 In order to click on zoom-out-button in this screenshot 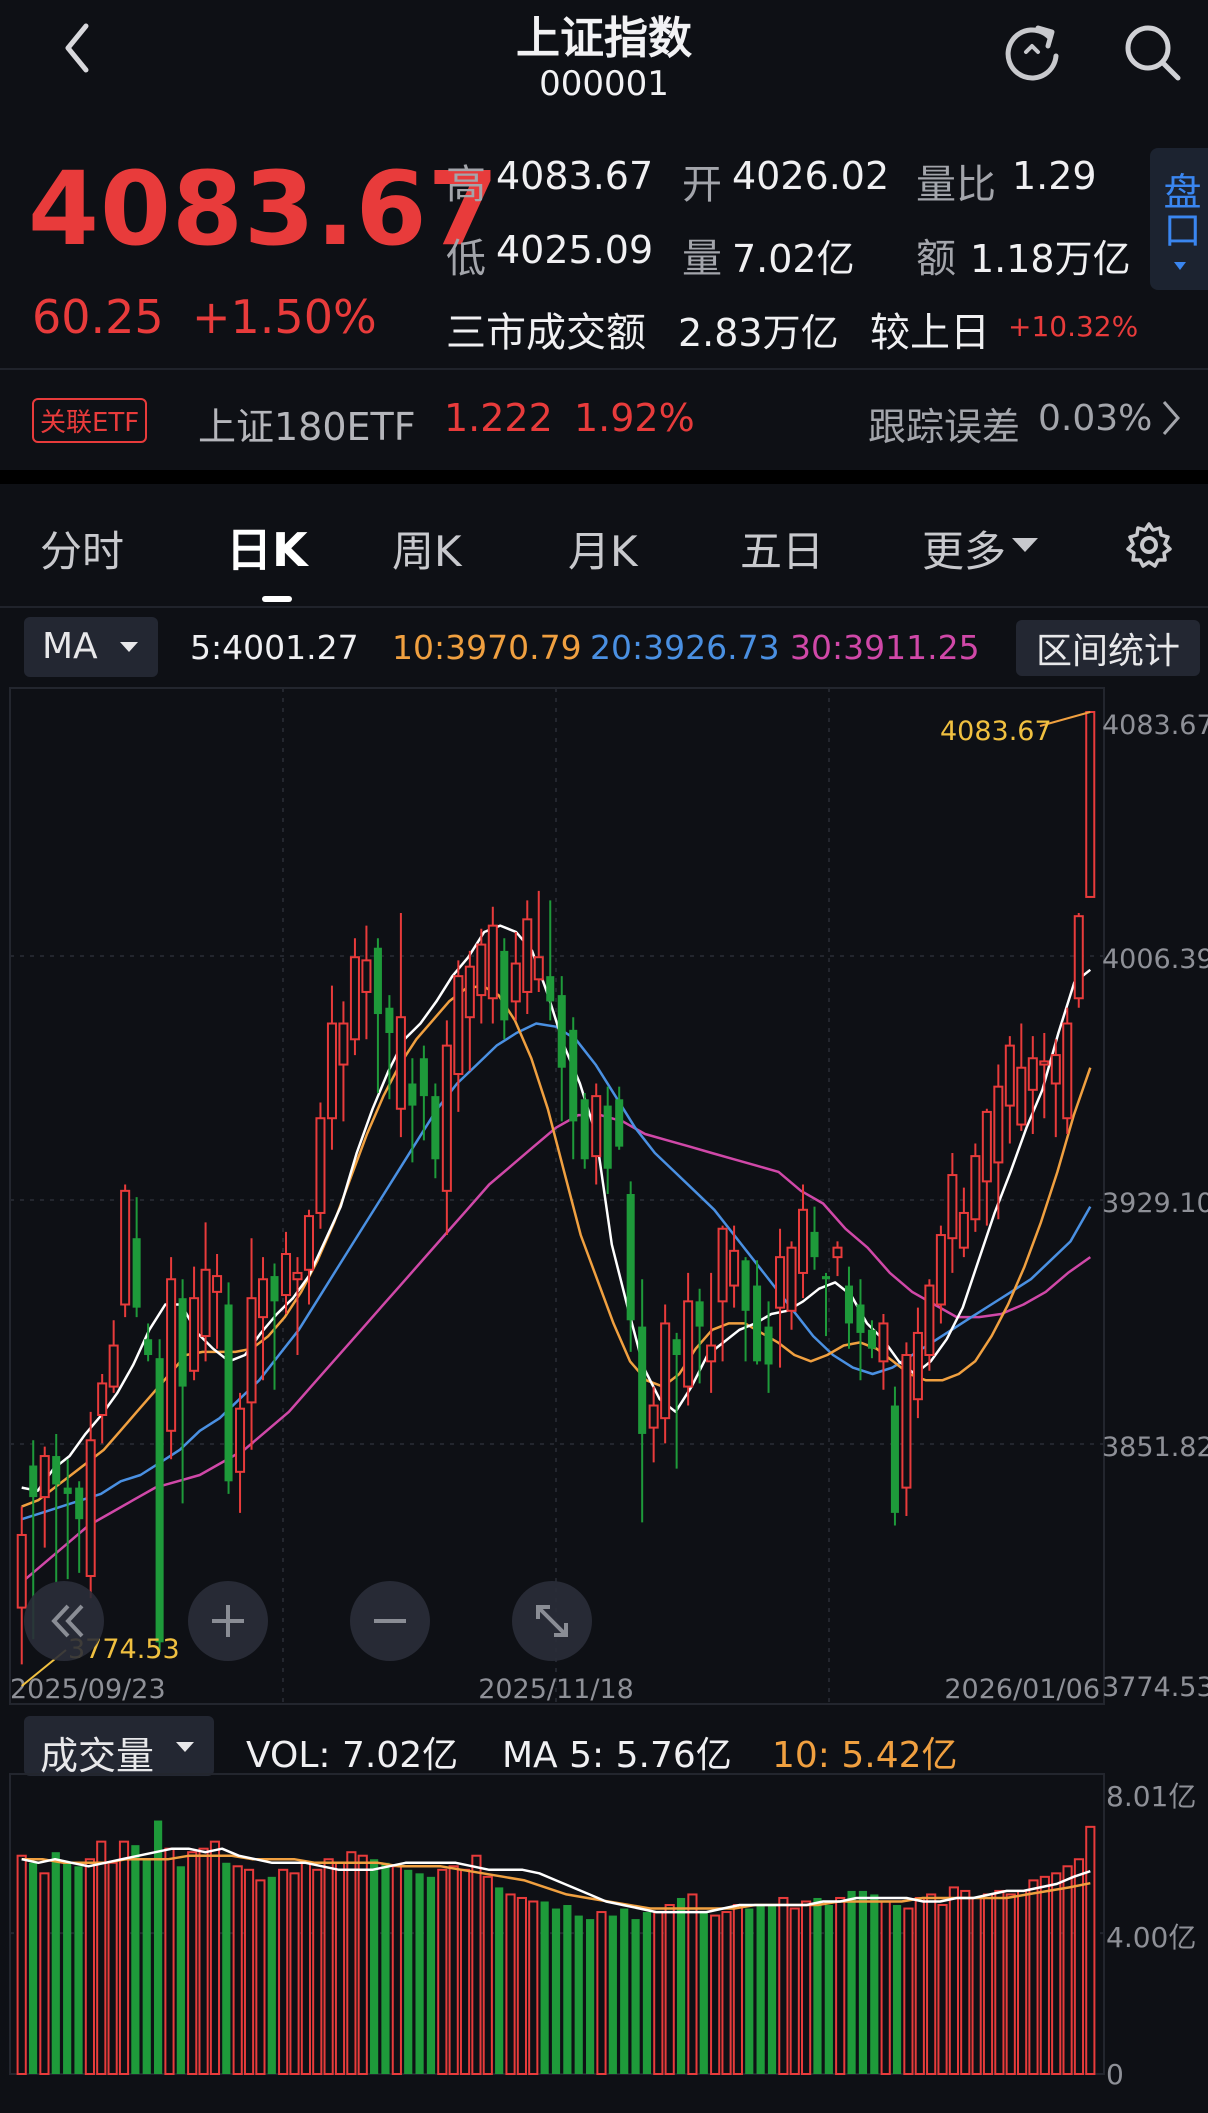, I will do `click(390, 1621)`.